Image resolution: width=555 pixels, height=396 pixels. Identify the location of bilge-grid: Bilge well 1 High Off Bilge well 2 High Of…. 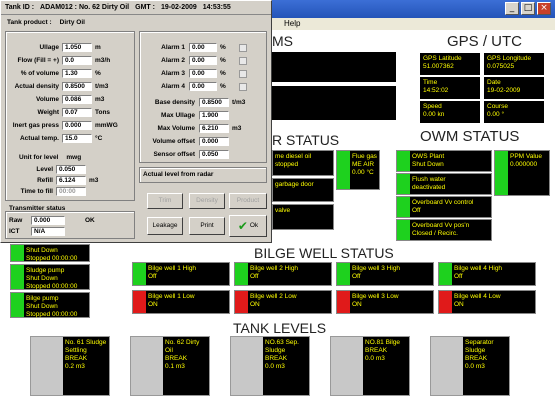
(342, 292).